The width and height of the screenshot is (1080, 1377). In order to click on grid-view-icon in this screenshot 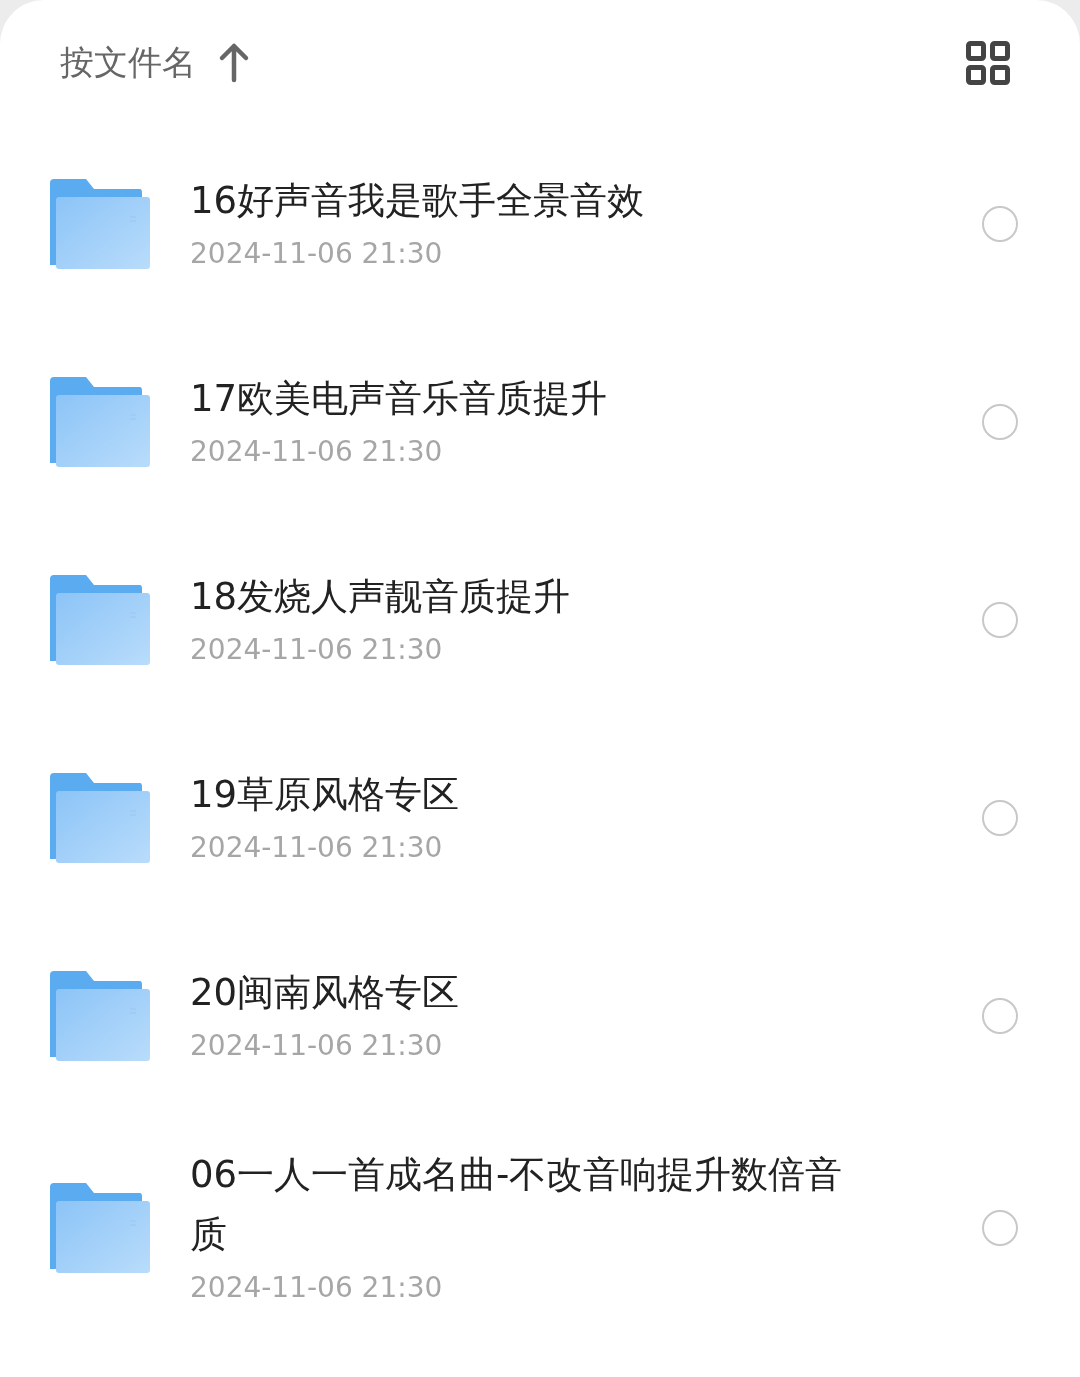, I will do `click(988, 62)`.